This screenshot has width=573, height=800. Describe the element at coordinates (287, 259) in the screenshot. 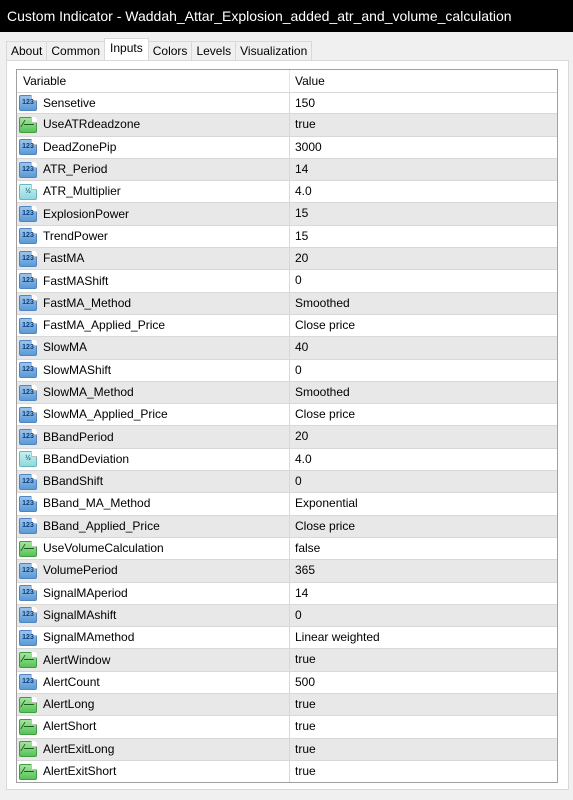

I see `table-row: 123 FastMA 20` at that location.